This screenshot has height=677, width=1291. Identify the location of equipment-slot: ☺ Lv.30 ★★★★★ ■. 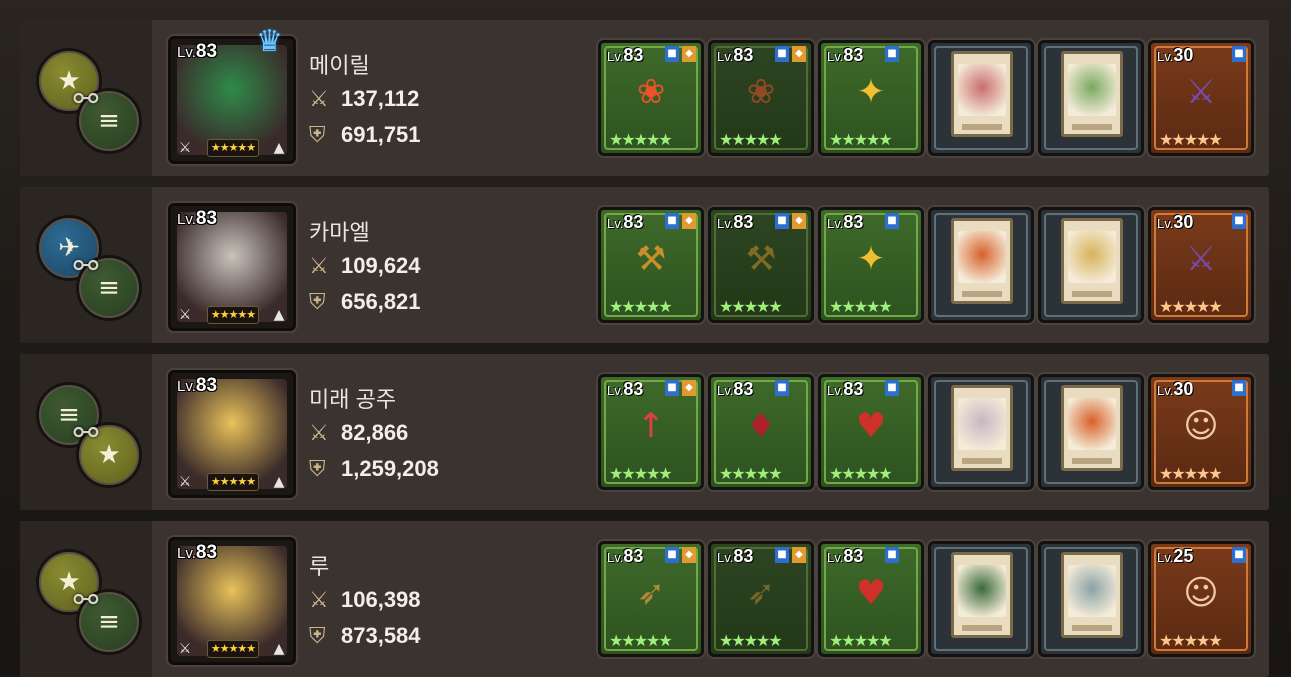
(1201, 432).